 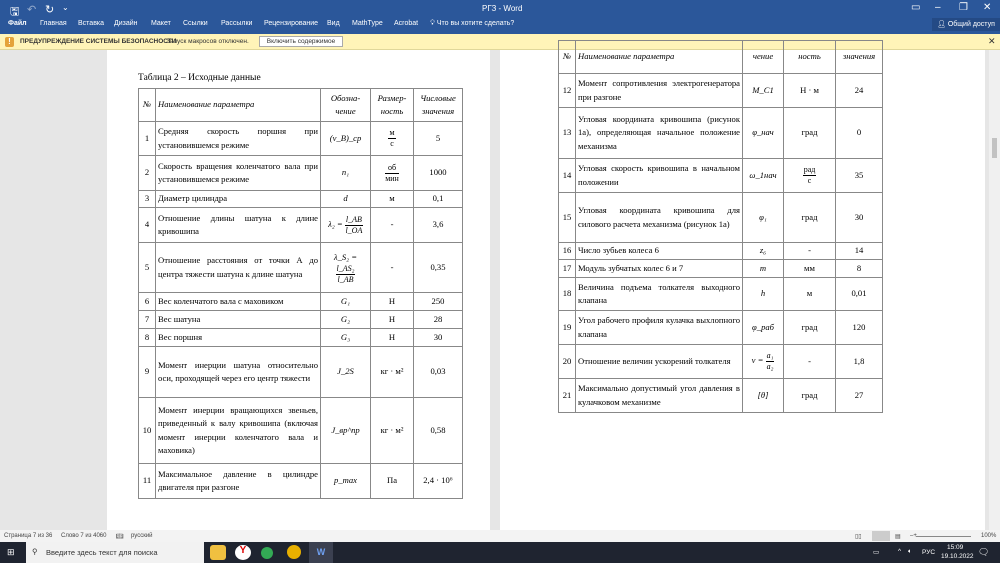 I want to click on value-text: 1000, so click(x=438, y=172).